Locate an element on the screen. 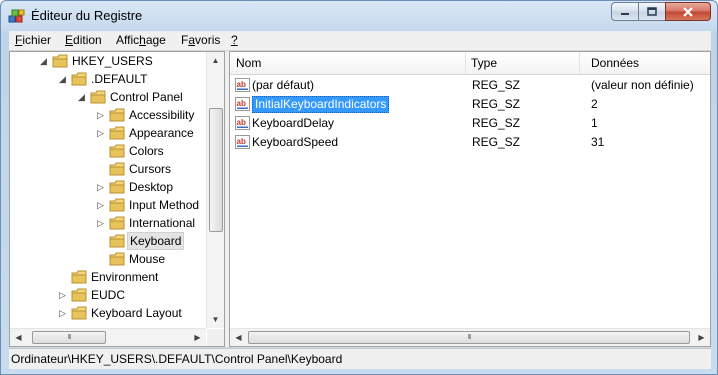 The image size is (718, 375). tree-item: ▷ International is located at coordinates (108, 223).